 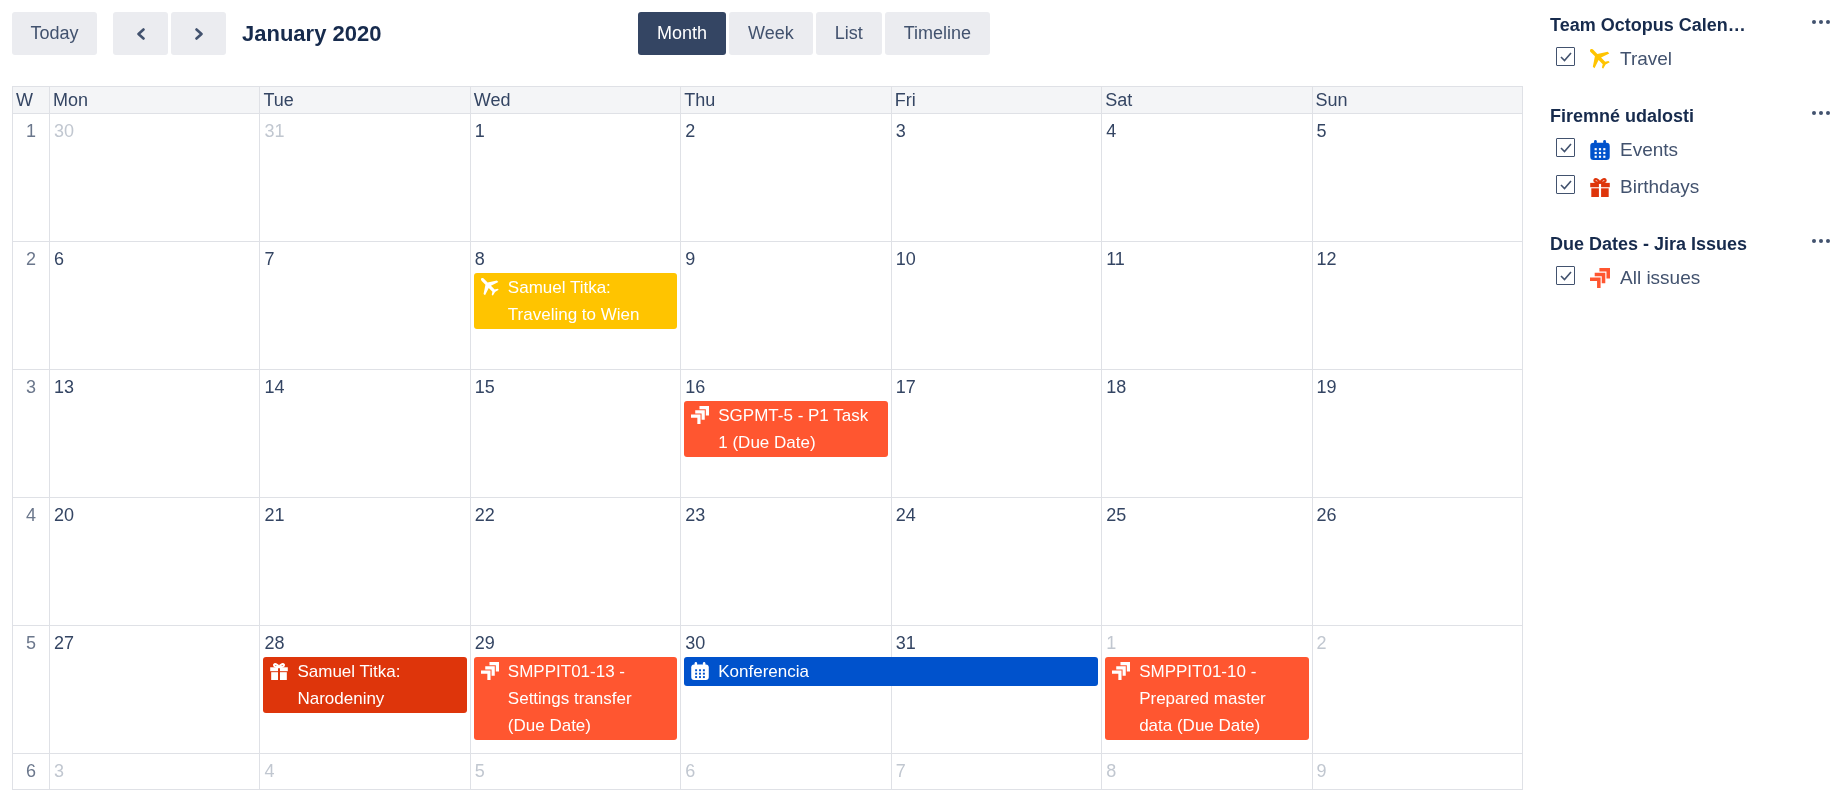 What do you see at coordinates (848, 33) in the screenshot?
I see `view-tab: List` at bounding box center [848, 33].